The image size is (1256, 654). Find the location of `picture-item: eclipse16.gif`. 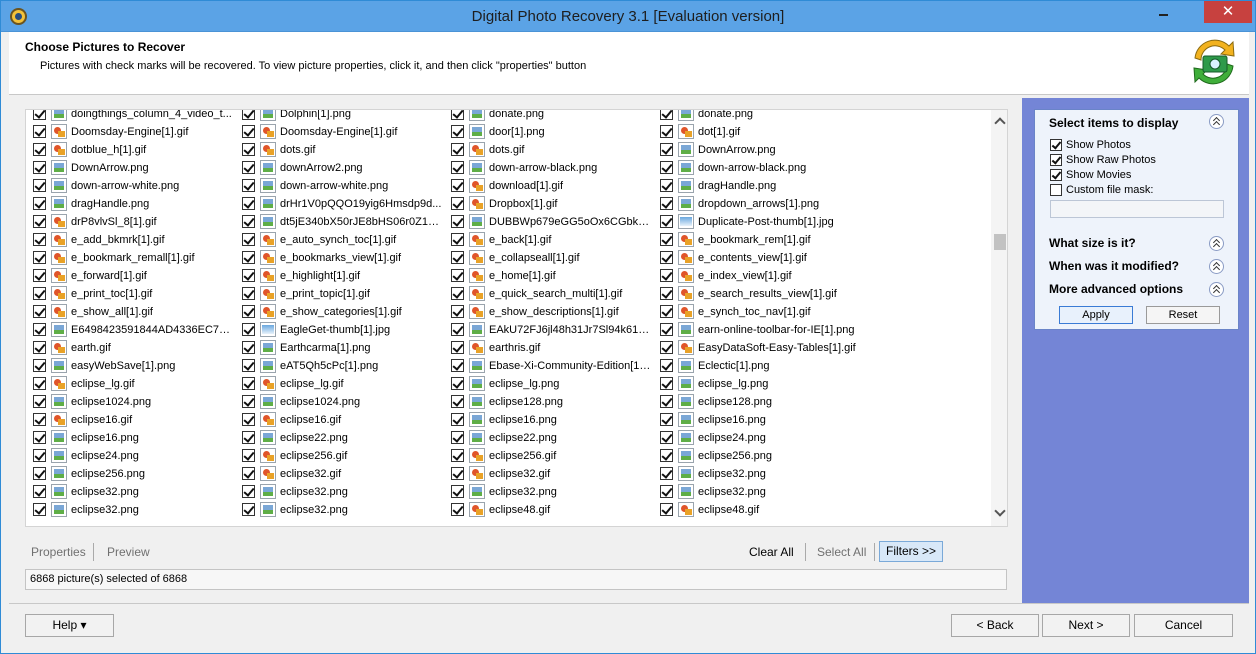

picture-item: eclipse16.gif is located at coordinates (132, 420).